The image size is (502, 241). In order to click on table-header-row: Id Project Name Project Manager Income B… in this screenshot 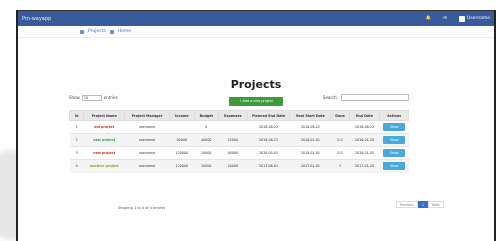, I will do `click(238, 115)`.